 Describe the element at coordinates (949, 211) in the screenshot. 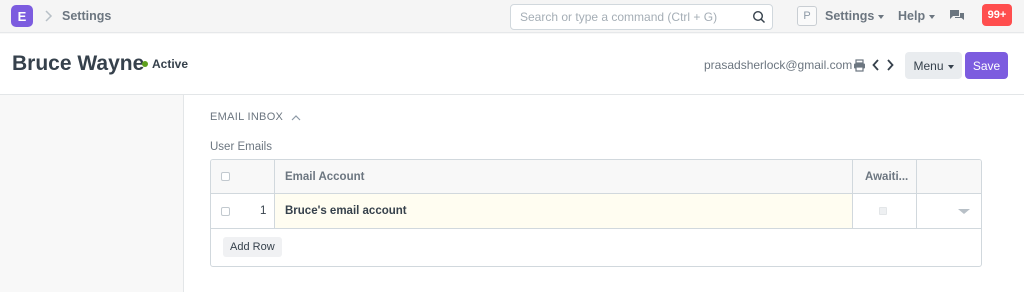

I see `row-actions-cell` at that location.